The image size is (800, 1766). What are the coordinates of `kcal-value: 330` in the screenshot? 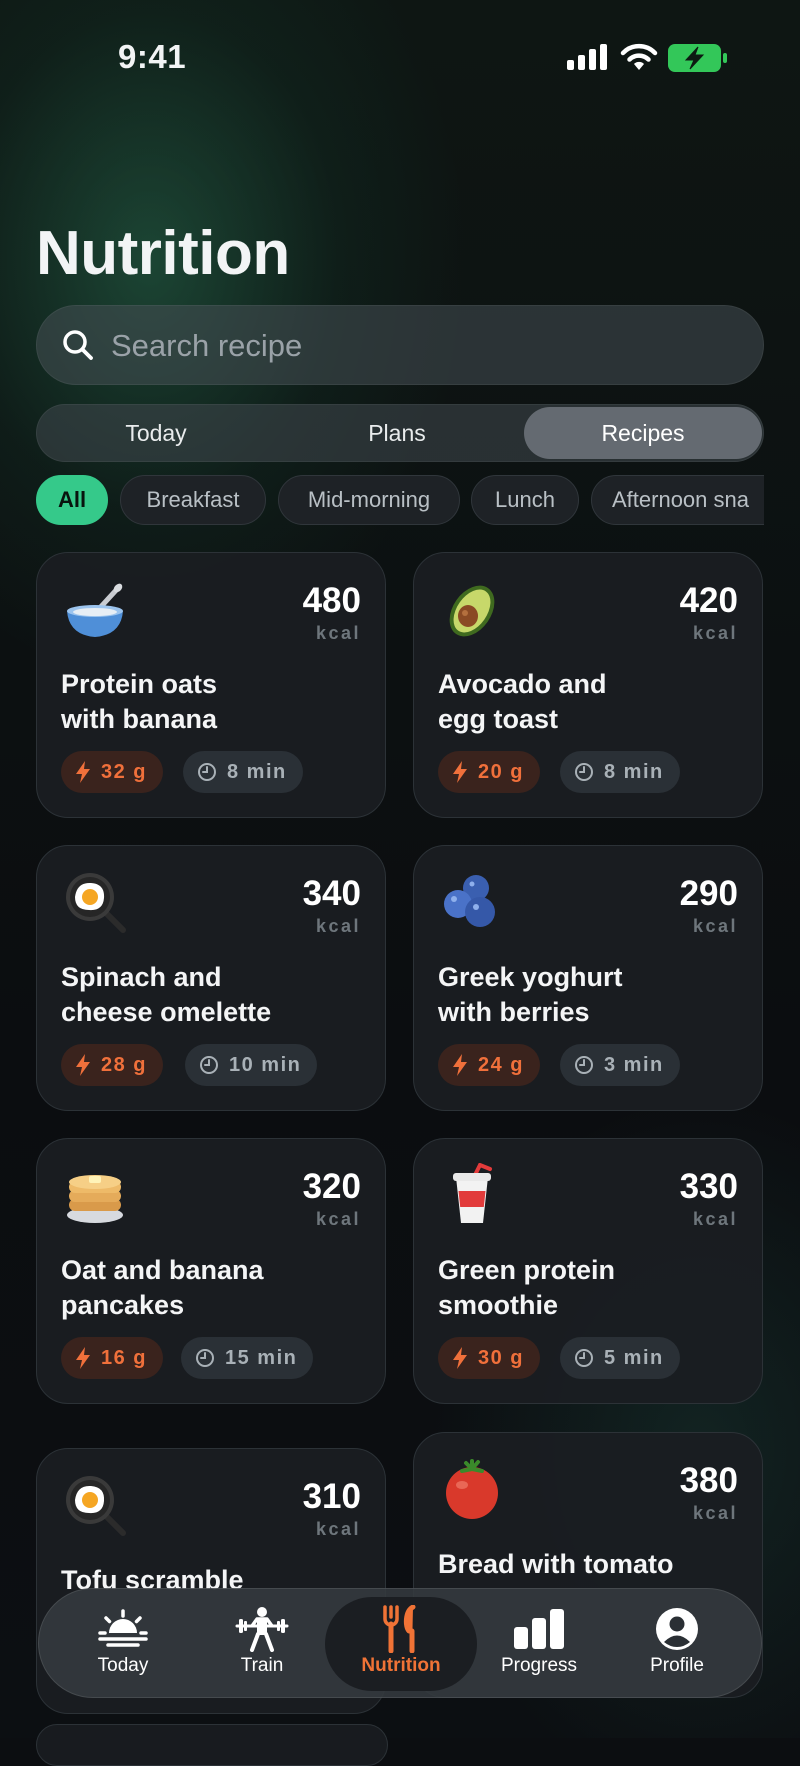 It's located at (708, 1186).